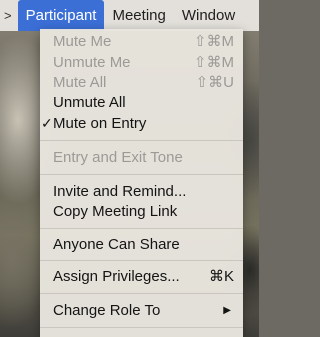 This screenshot has height=337, width=320. I want to click on checkmark-icon: ✓, so click(47, 123).